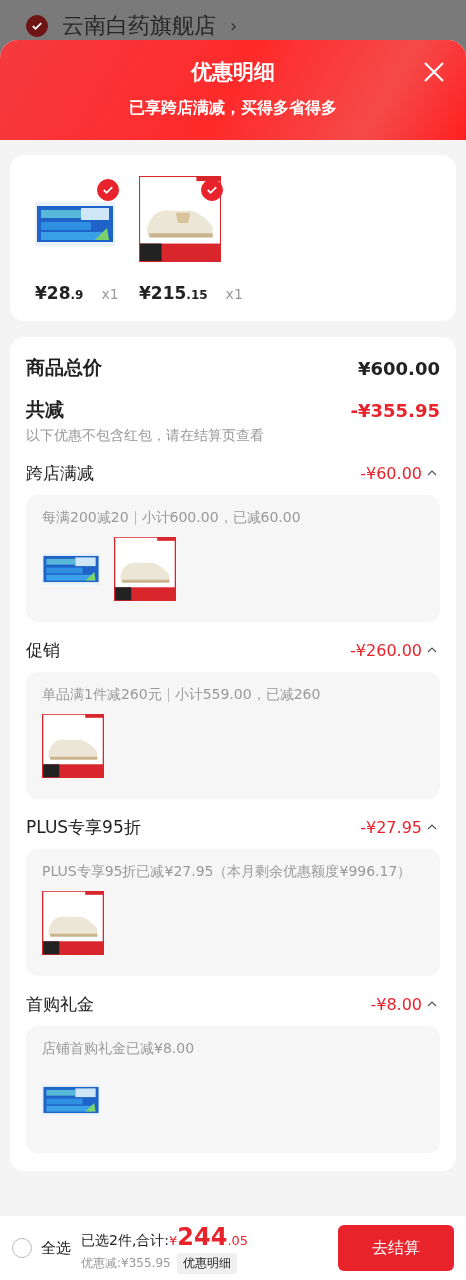  I want to click on rule-text: 单品满1件减260元, so click(102, 695).